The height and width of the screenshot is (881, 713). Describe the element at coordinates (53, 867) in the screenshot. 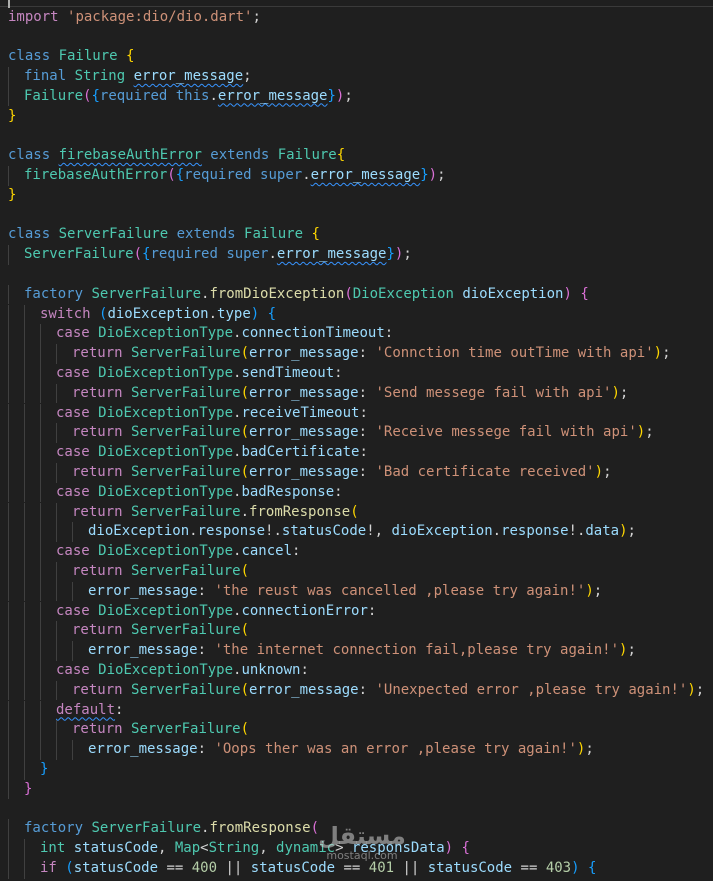

I see `code-token: if` at that location.